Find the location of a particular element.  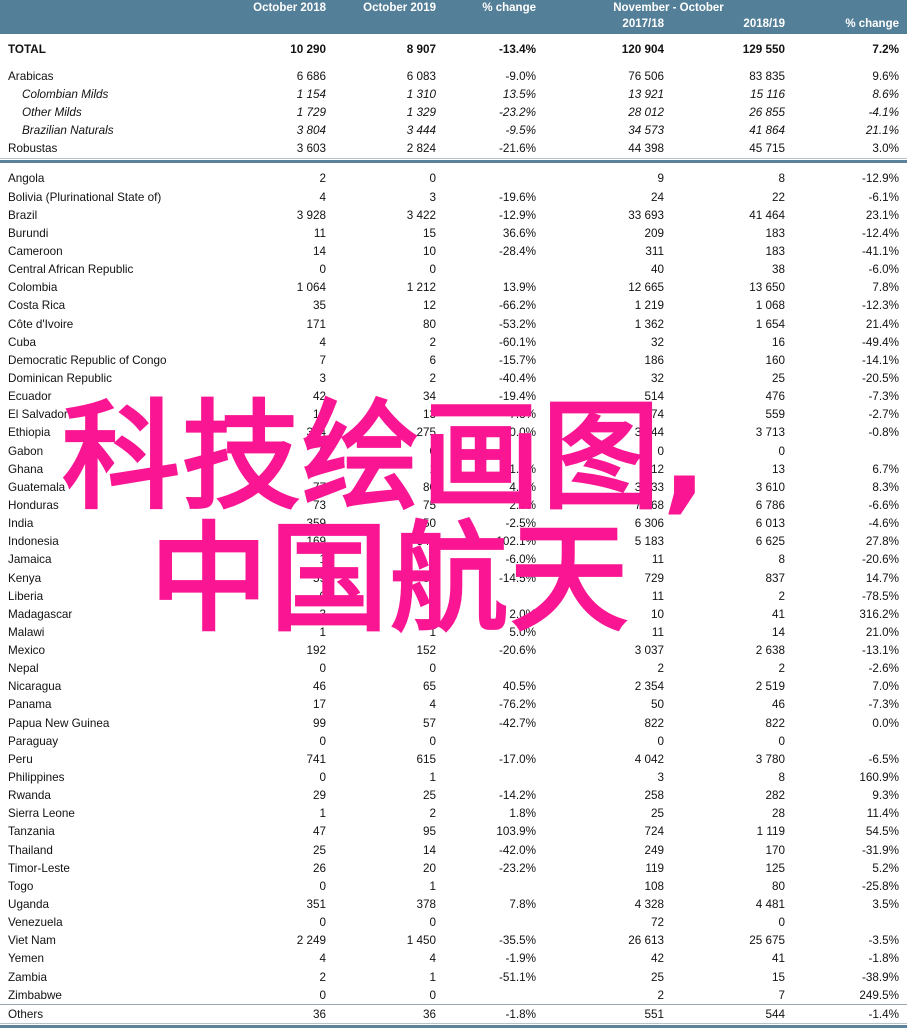

row-value-3: -9.5% is located at coordinates (520, 131).